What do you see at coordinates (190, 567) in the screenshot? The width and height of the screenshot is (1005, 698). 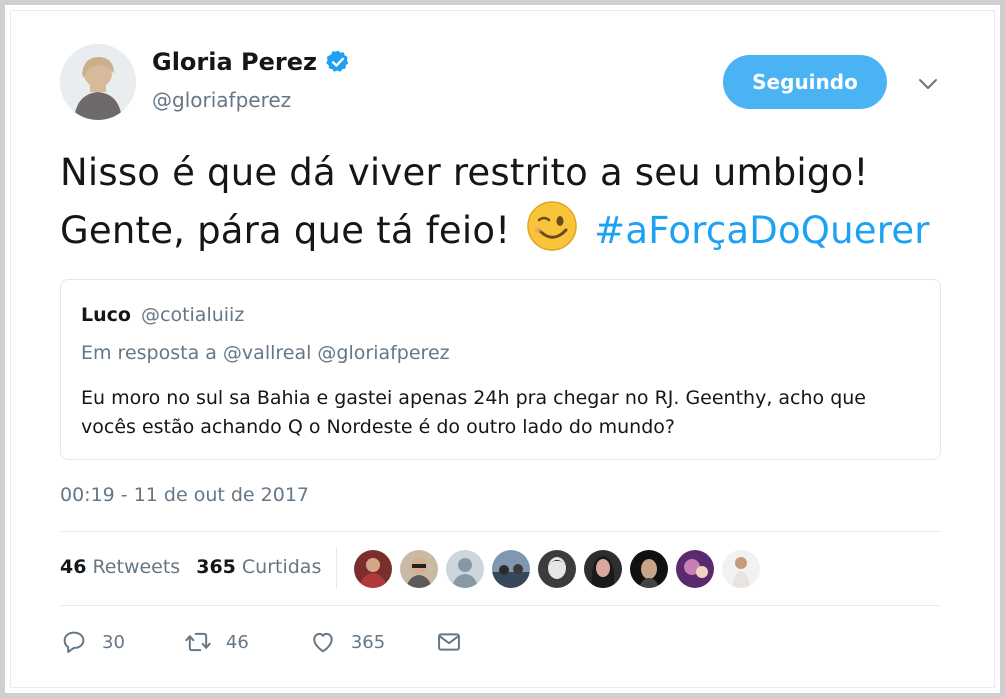 I see `tweet-stats: 46 Retweets 365 Curtidas` at bounding box center [190, 567].